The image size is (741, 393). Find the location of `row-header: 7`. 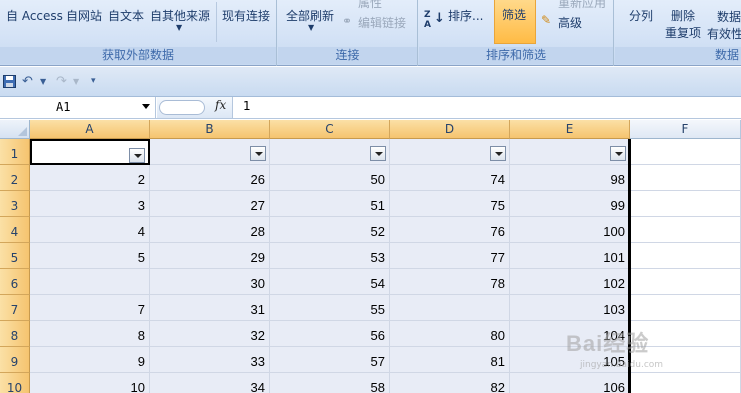

row-header: 7 is located at coordinates (15, 308).